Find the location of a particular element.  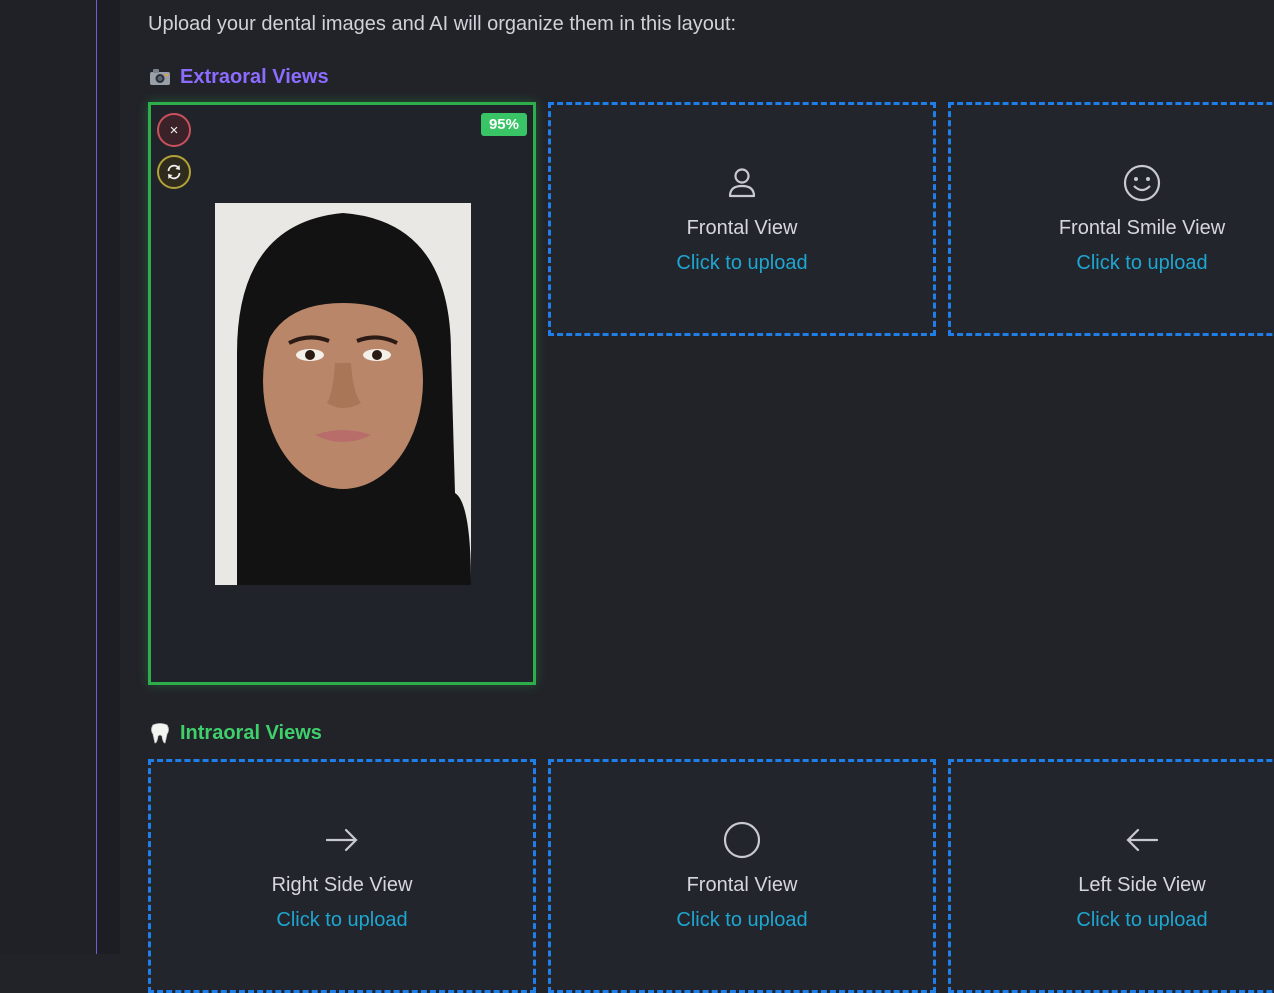

upload-slot-right-side-view: Right Side View Click to upload is located at coordinates (342, 876).